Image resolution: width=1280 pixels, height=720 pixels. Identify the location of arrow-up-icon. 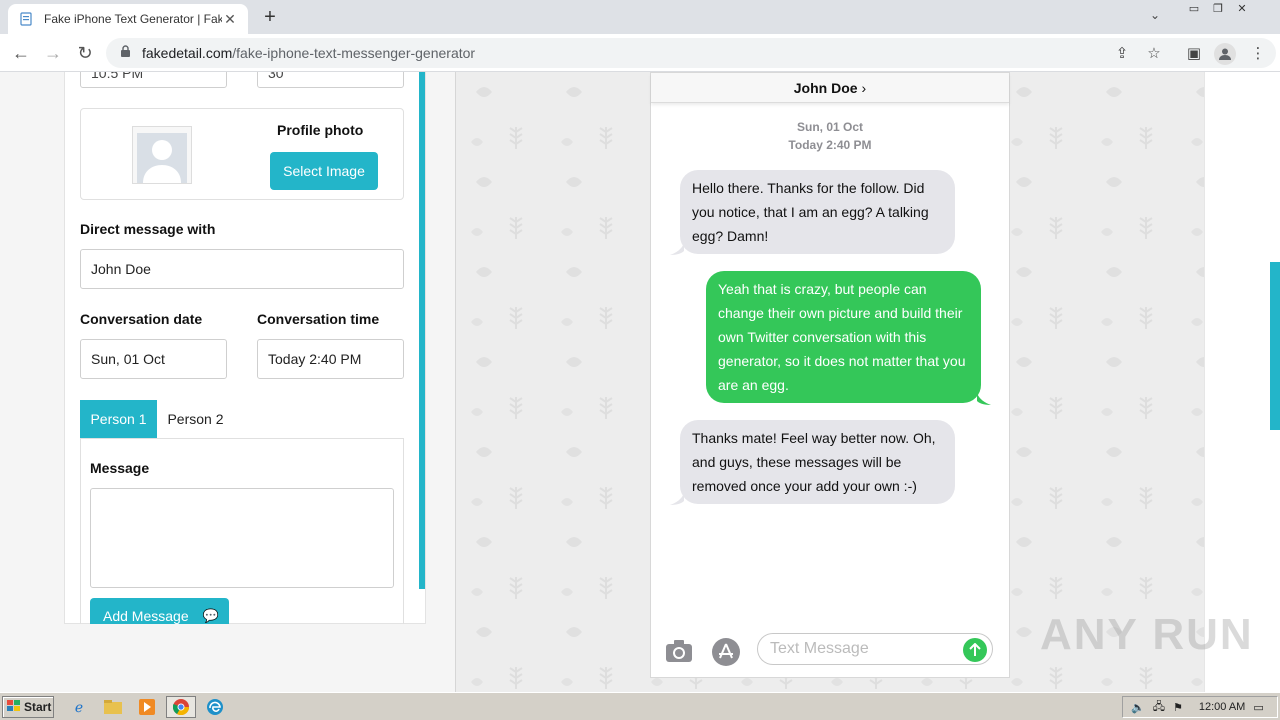
(975, 649).